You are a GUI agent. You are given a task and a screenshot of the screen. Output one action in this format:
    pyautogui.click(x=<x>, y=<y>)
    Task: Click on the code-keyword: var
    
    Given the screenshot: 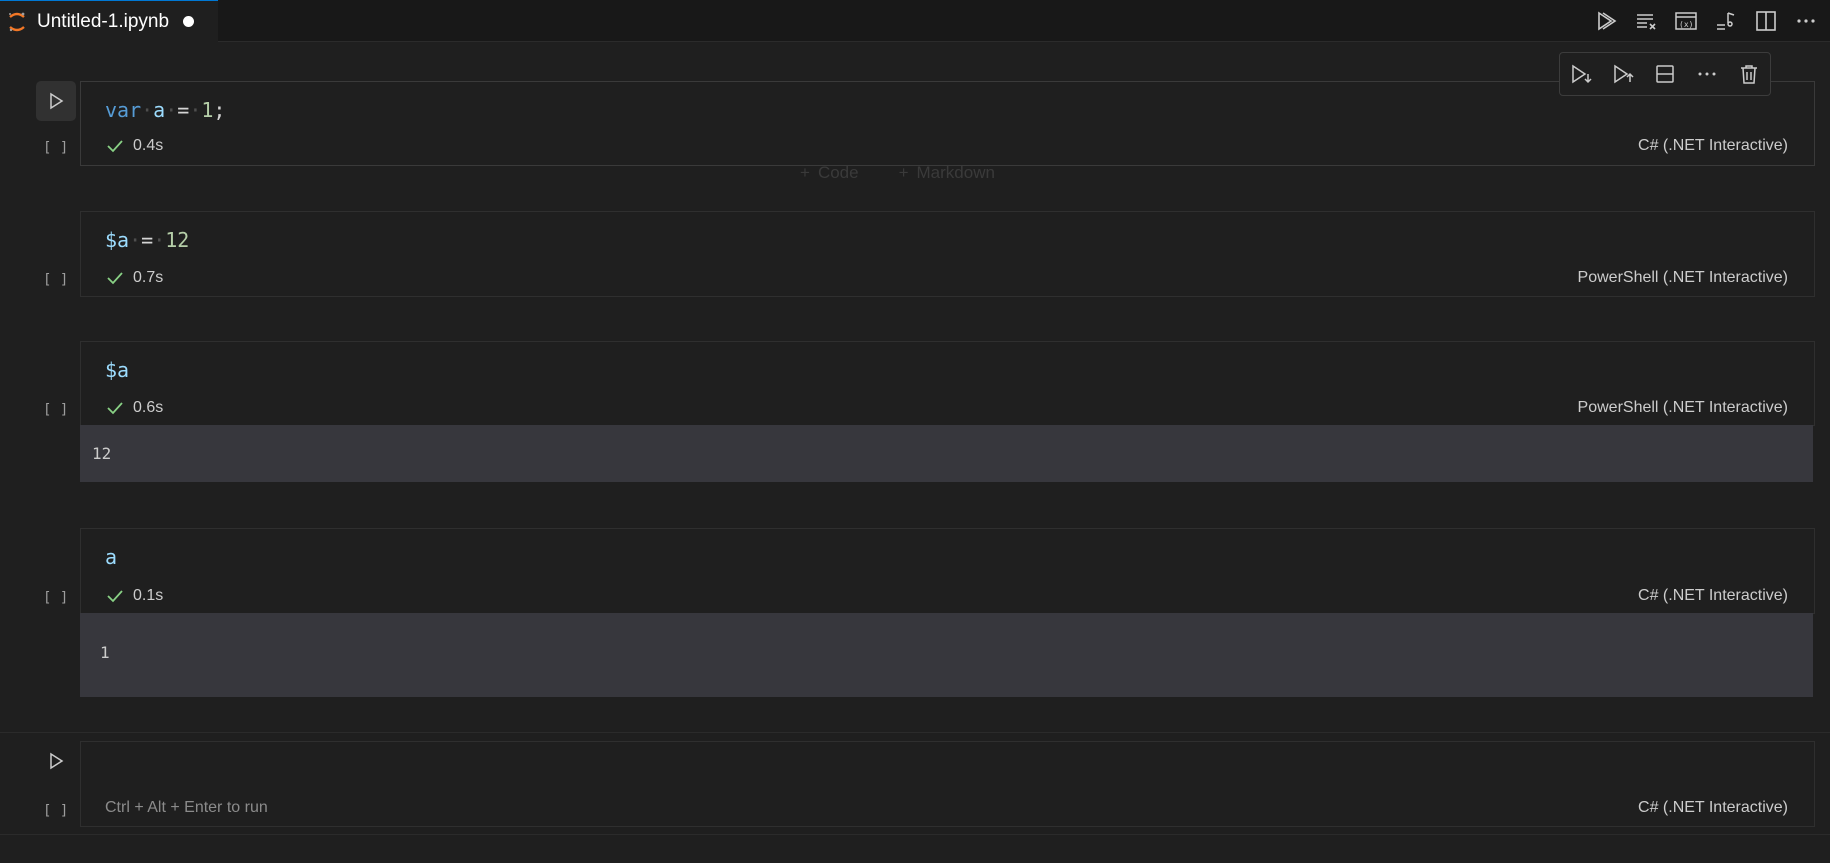 What is the action you would take?
    pyautogui.click(x=123, y=110)
    